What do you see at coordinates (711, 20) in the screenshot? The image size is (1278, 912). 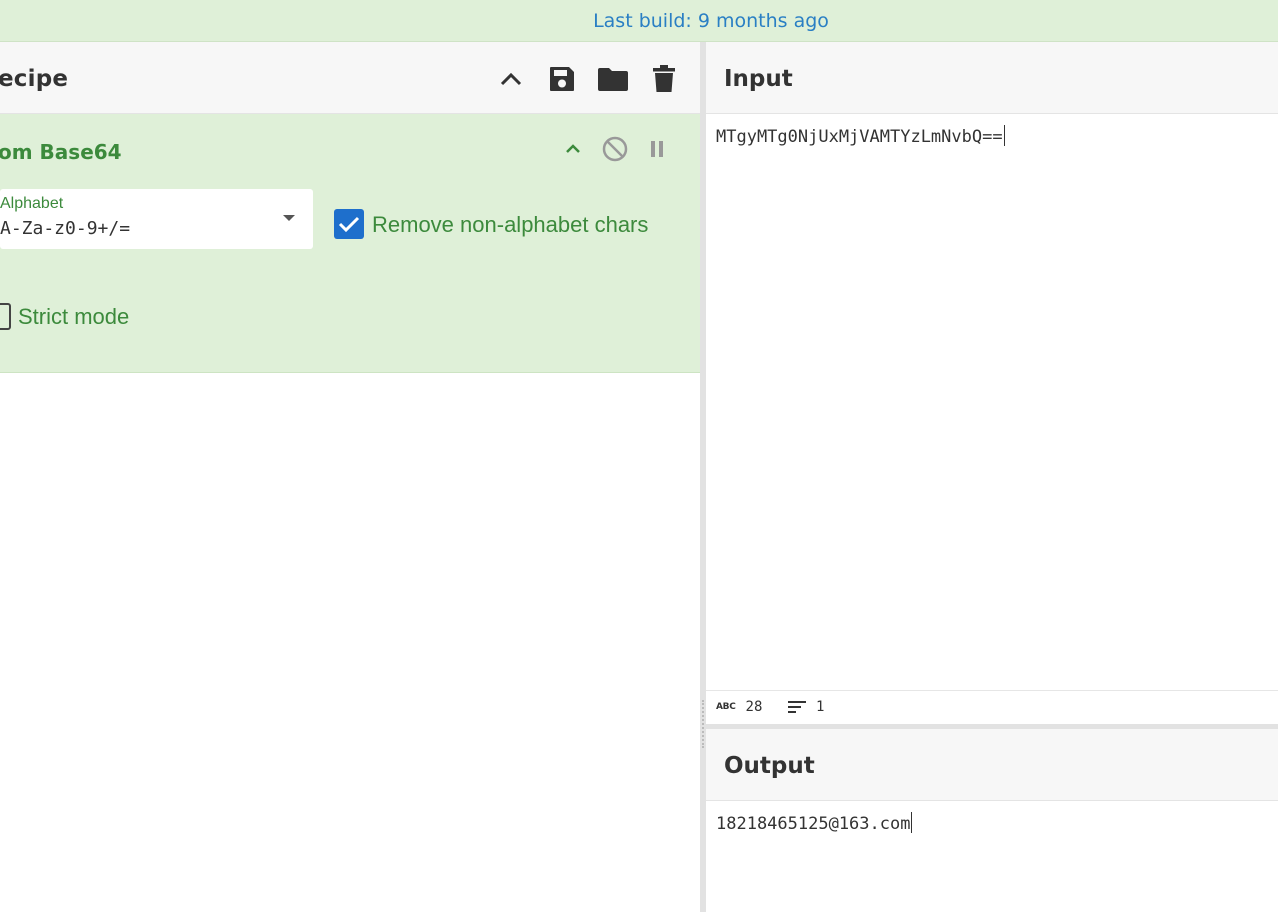 I see `build-info-text: Last build: 9 months ago` at bounding box center [711, 20].